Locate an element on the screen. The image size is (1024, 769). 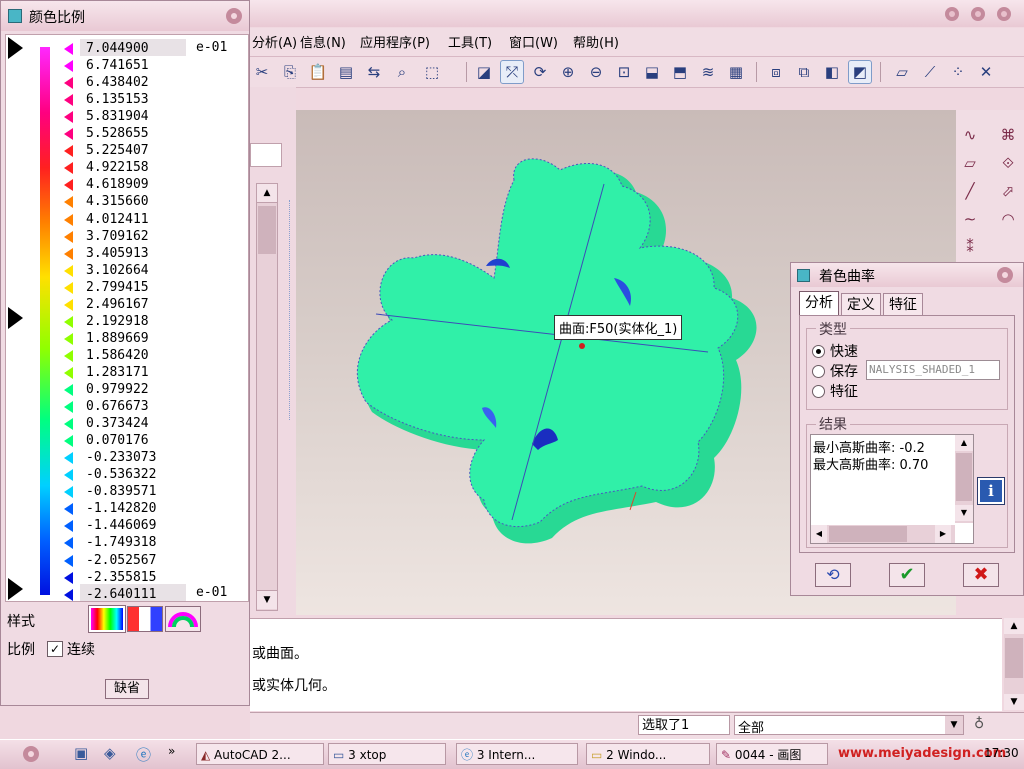
window-controls-flowers-icon is located at coordinates (980, 14).